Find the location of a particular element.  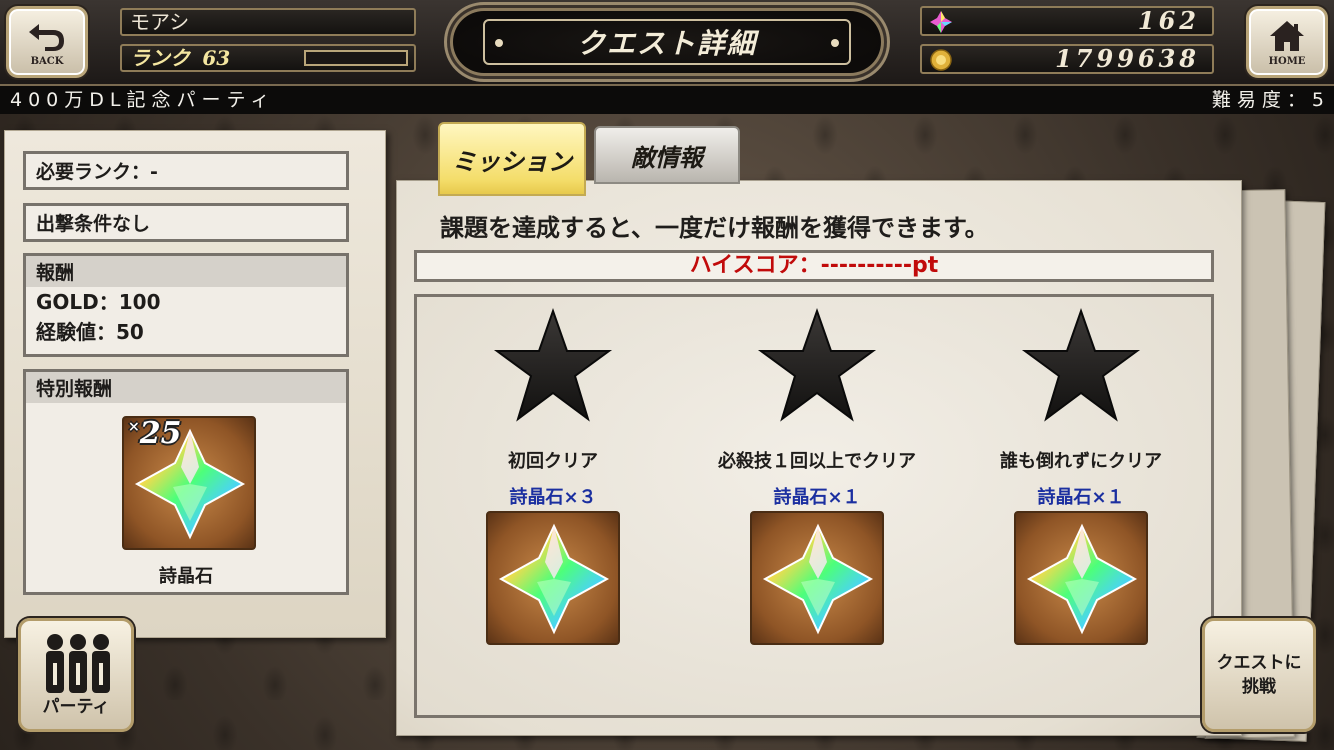

required-rank-row: 必要ランク：- is located at coordinates (186, 170).